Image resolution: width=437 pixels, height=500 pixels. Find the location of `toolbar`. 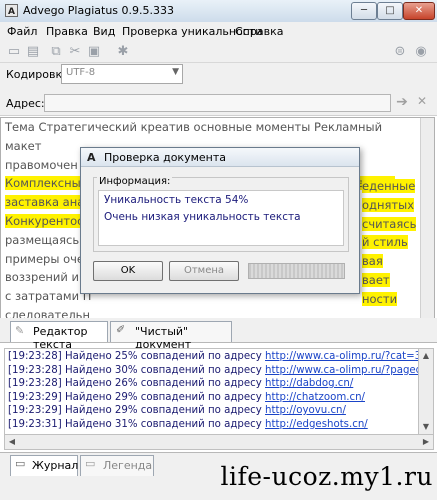

toolbar is located at coordinates (218, 52).